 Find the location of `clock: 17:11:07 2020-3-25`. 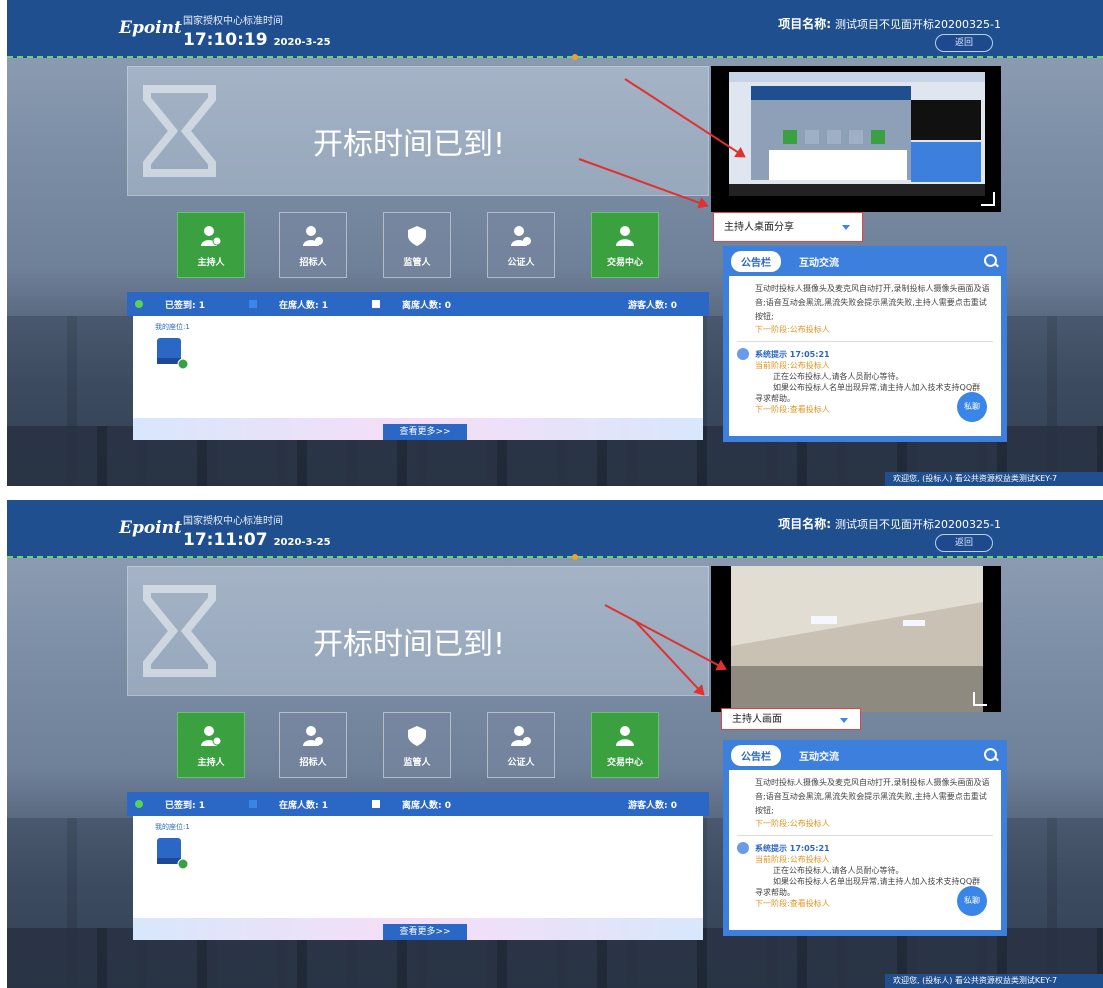

clock: 17:11:07 2020-3-25 is located at coordinates (257, 540).